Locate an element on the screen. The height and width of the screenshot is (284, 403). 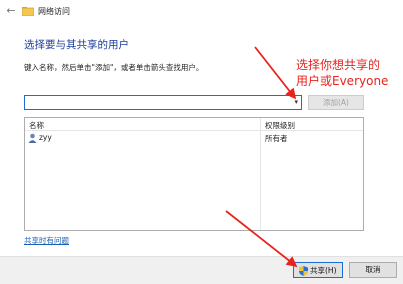
uac-shield-icon is located at coordinates (303, 271).